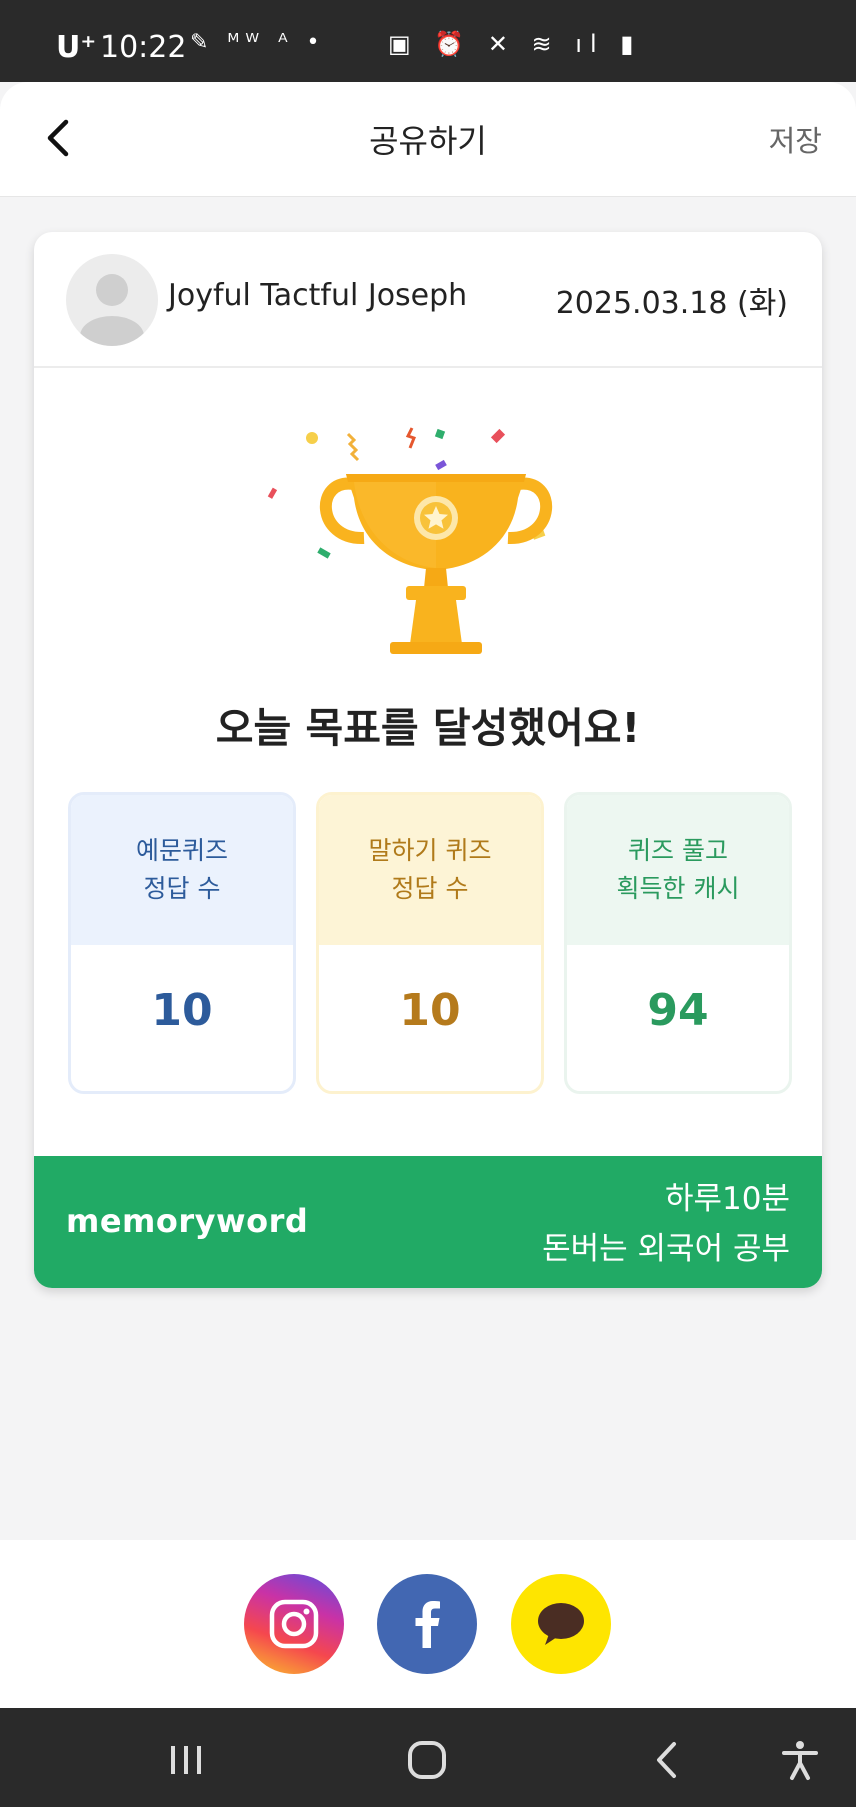 The width and height of the screenshot is (856, 1807). I want to click on stat-label-line1: 말하기 퀴즈, so click(430, 850).